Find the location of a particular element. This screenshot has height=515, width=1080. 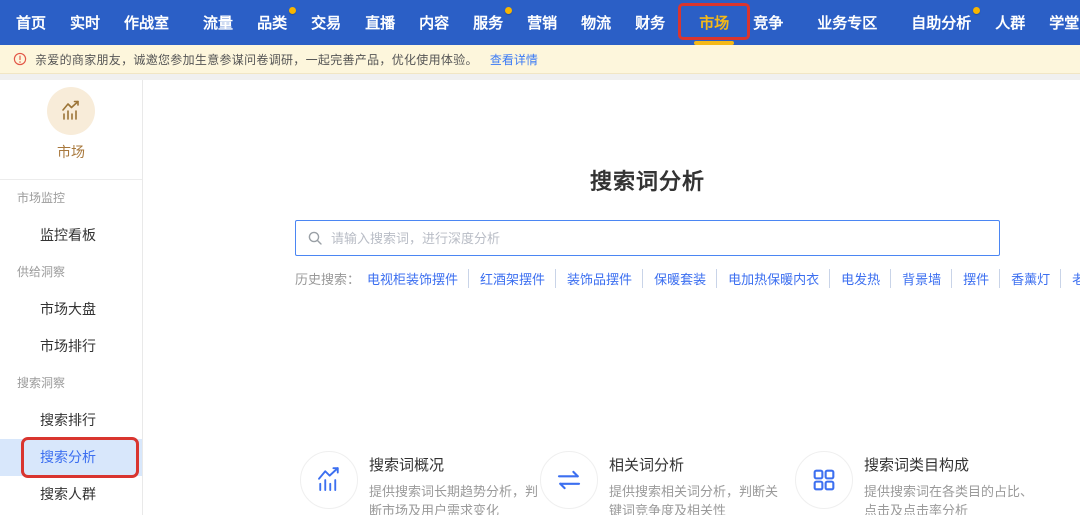

page-title: 搜索词分析 is located at coordinates (647, 181).